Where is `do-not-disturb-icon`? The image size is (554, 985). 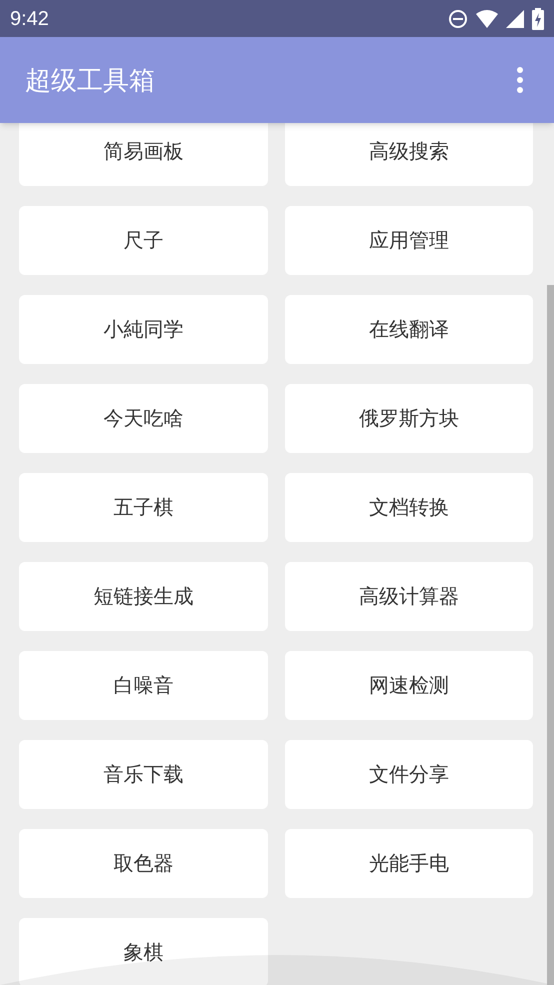 do-not-disturb-icon is located at coordinates (458, 18).